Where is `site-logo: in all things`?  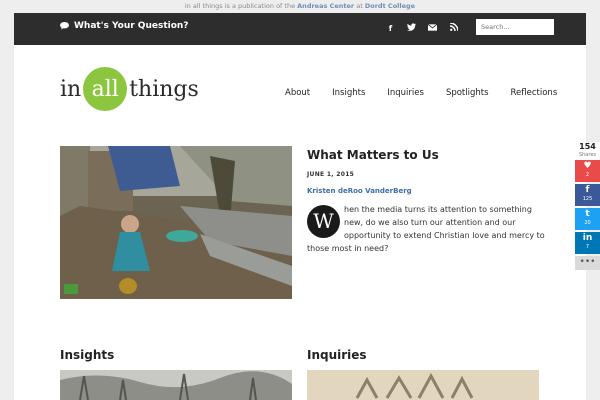 site-logo: in all things is located at coordinates (129, 89).